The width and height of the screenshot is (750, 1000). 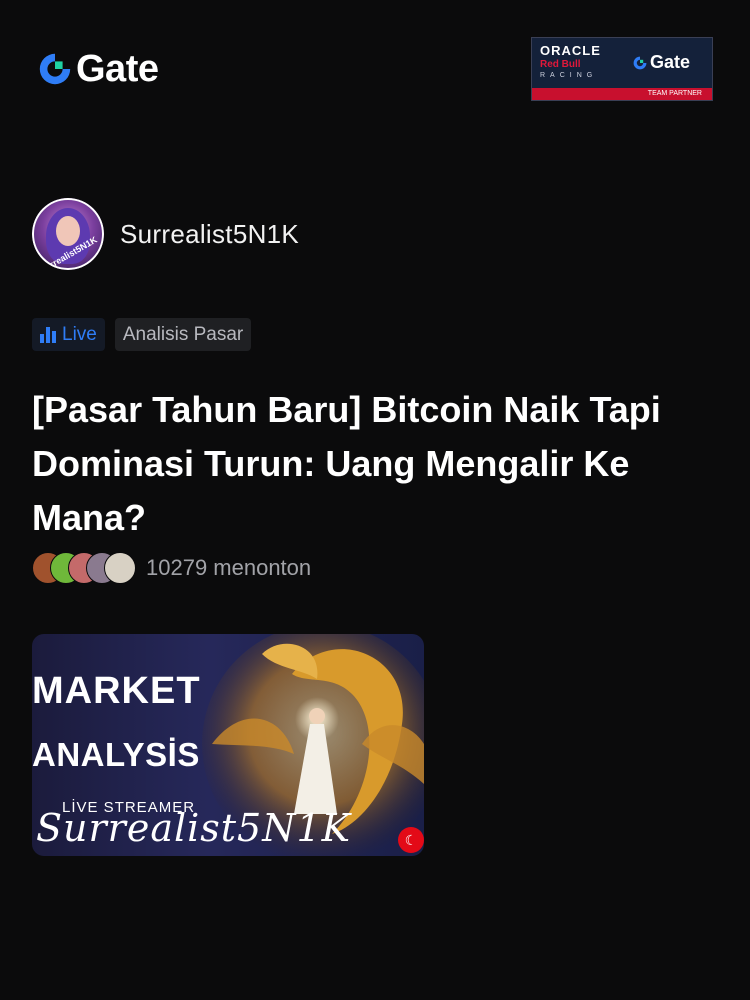 I want to click on author-block: Surrealist5N1K Surrealist5N1K, so click(x=165, y=234).